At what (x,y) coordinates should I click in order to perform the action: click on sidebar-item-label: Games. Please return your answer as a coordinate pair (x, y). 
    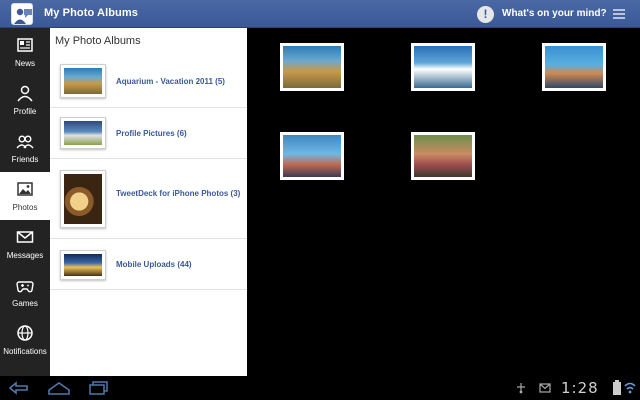
    Looking at the image, I should click on (25, 303).